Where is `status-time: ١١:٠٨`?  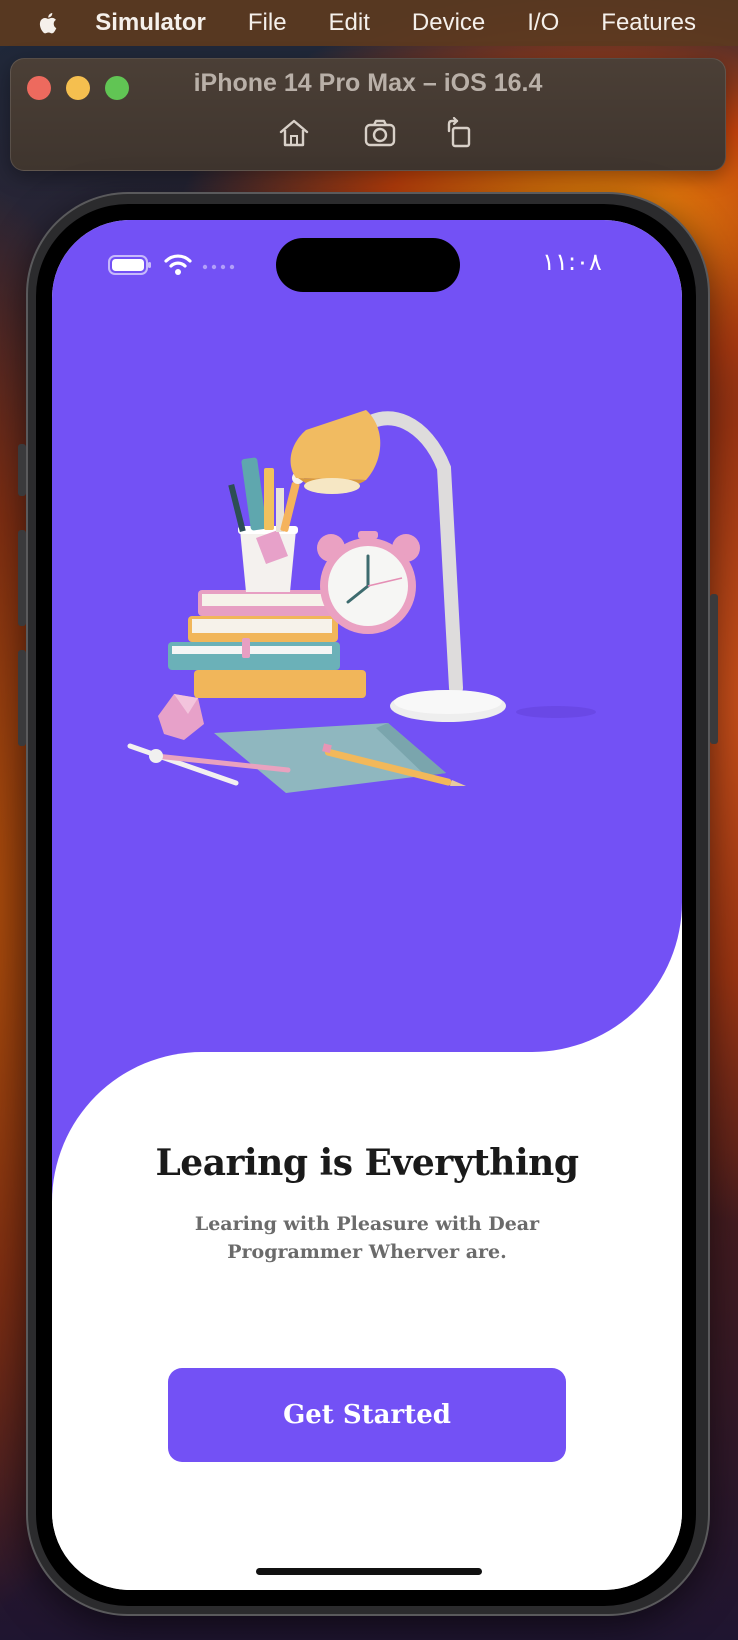
status-time: ١١:٠٨ is located at coordinates (572, 262).